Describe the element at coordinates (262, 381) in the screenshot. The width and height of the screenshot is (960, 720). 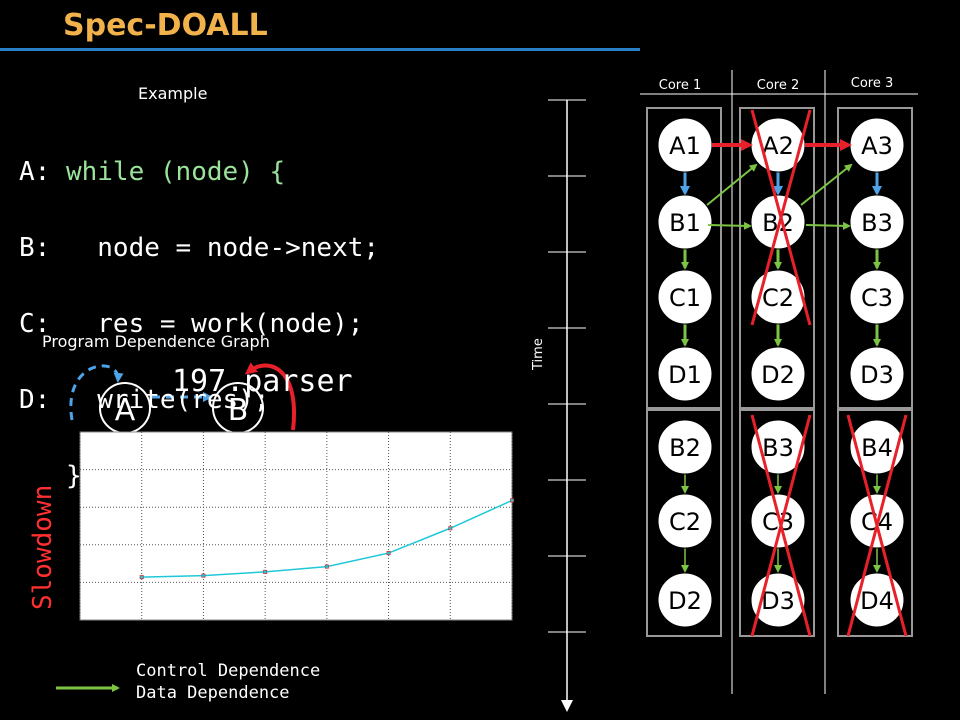
I see `benchmark-label: 197.parser` at that location.